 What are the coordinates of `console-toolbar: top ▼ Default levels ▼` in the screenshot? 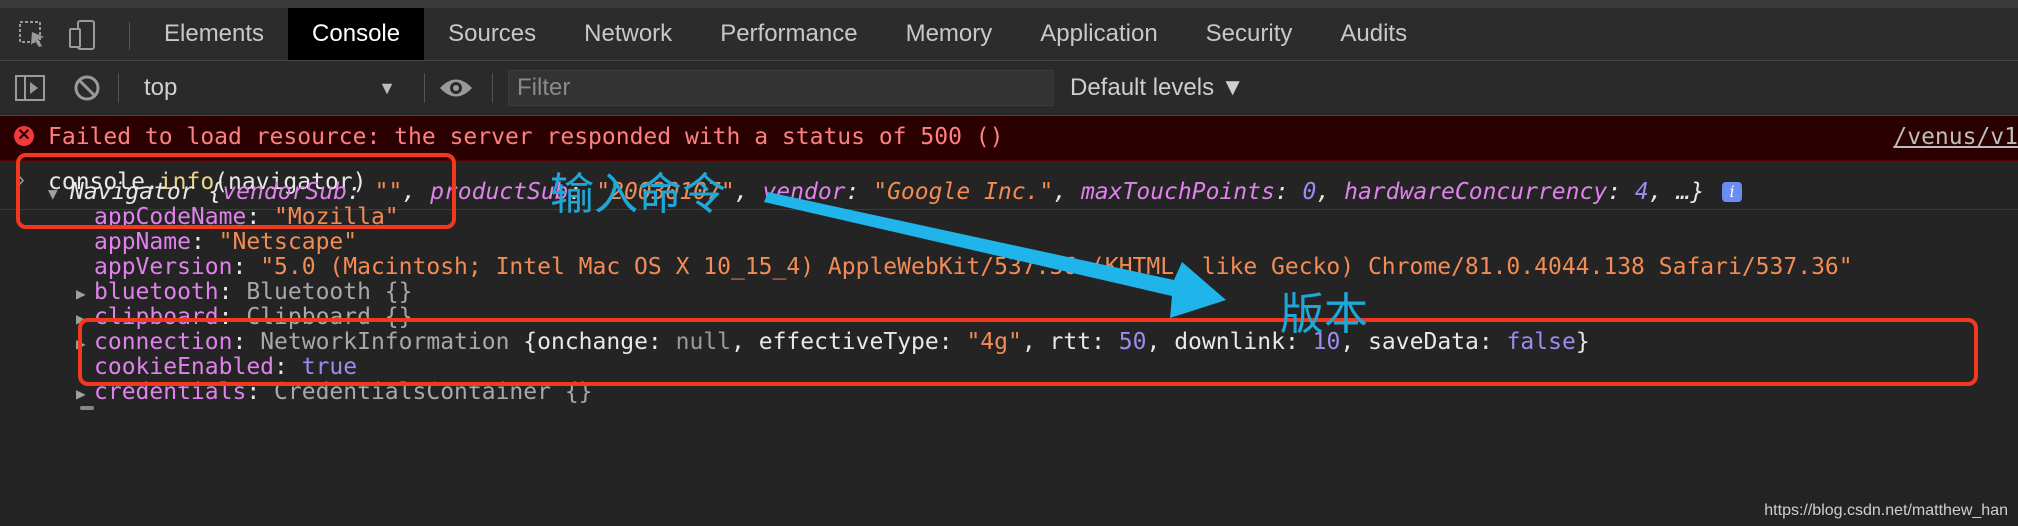 It's located at (1009, 88).